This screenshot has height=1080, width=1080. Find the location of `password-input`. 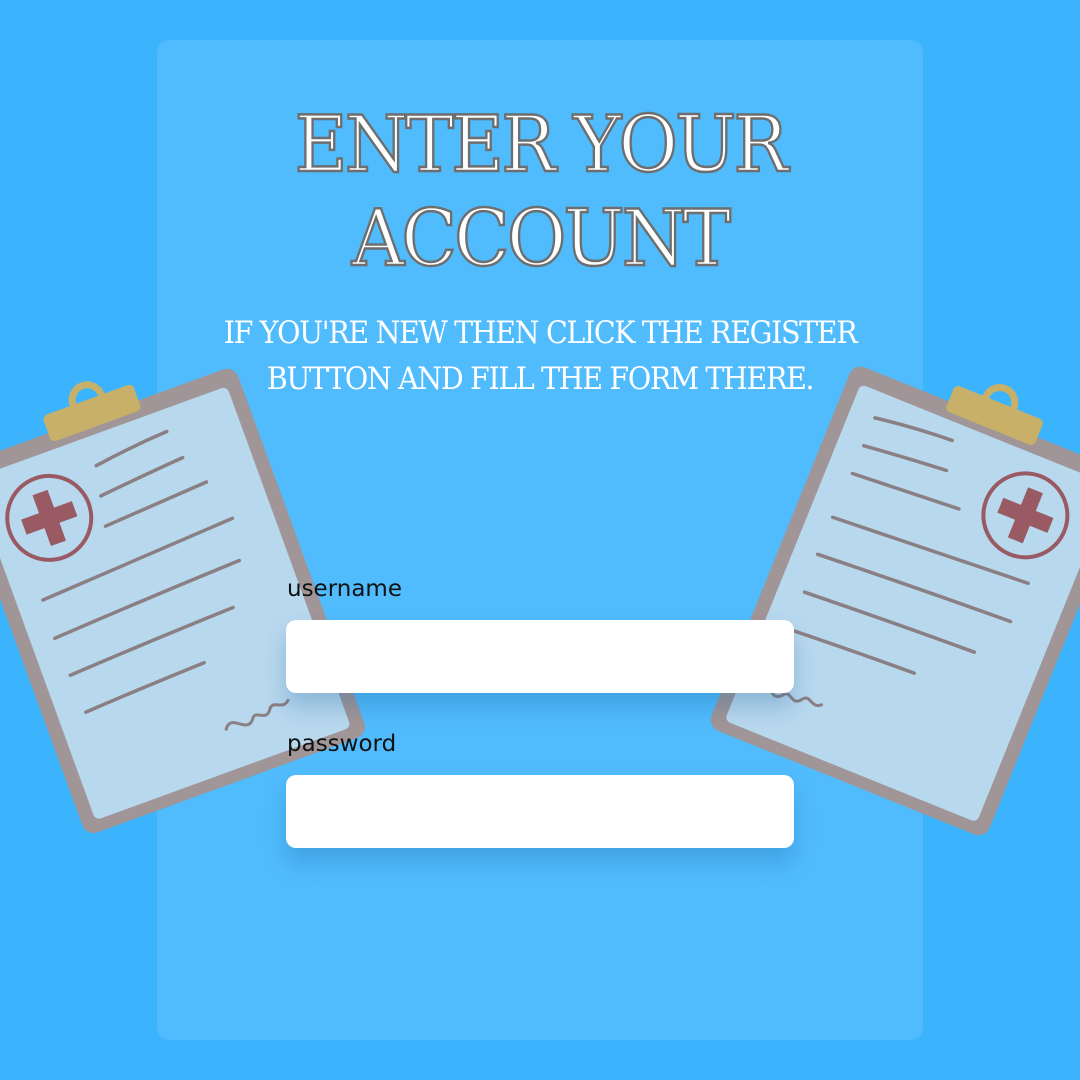

password-input is located at coordinates (540, 811).